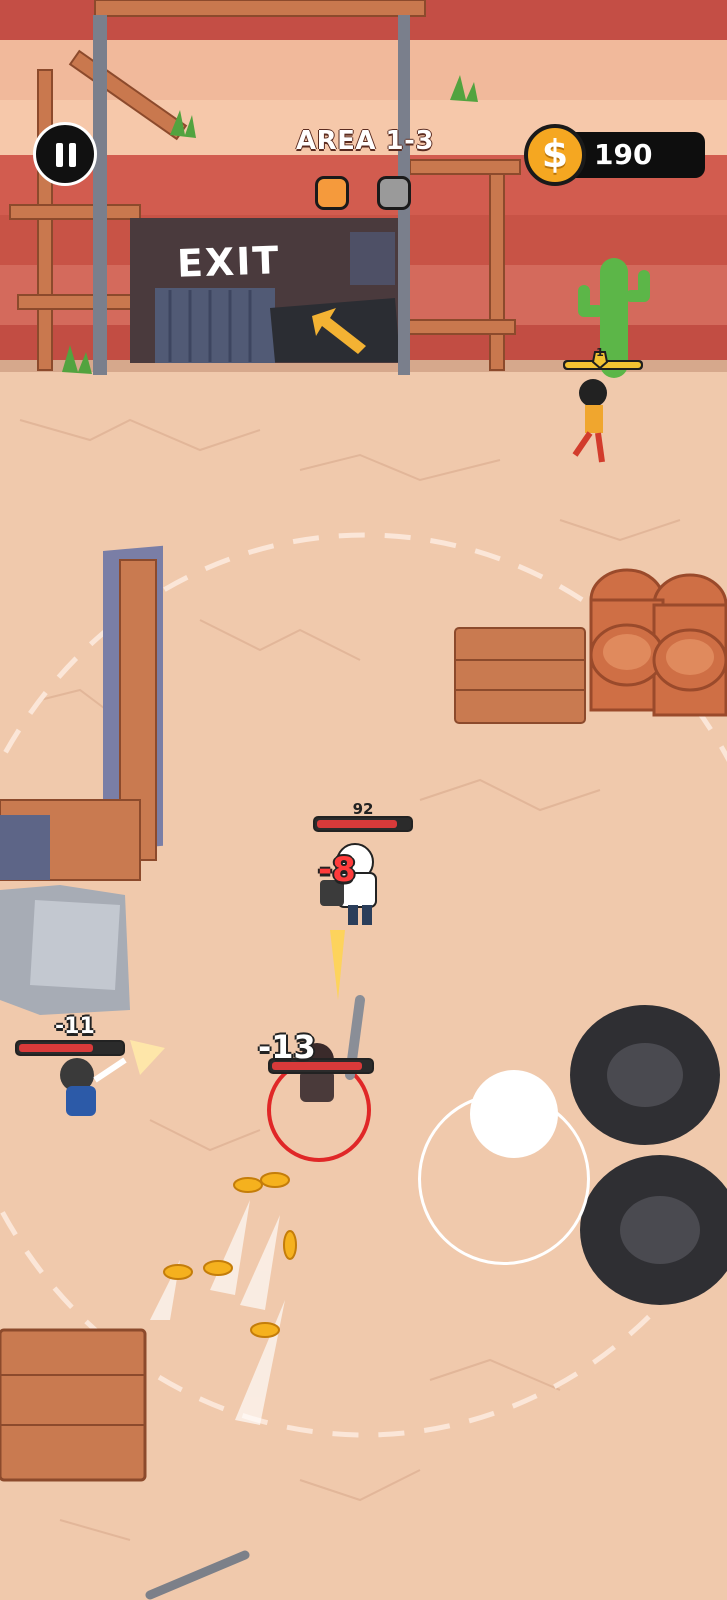 The image size is (727, 1600). I want to click on coin-icon: $, so click(555, 155).